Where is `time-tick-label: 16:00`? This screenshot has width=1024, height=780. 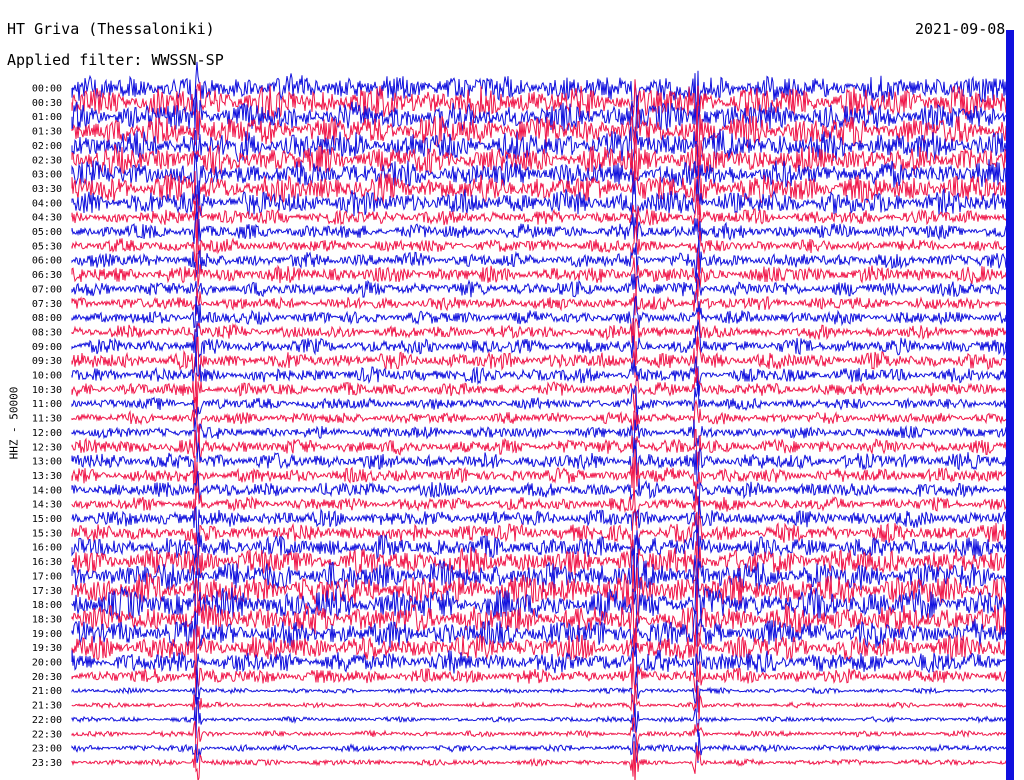
time-tick-label: 16:00 is located at coordinates (47, 548).